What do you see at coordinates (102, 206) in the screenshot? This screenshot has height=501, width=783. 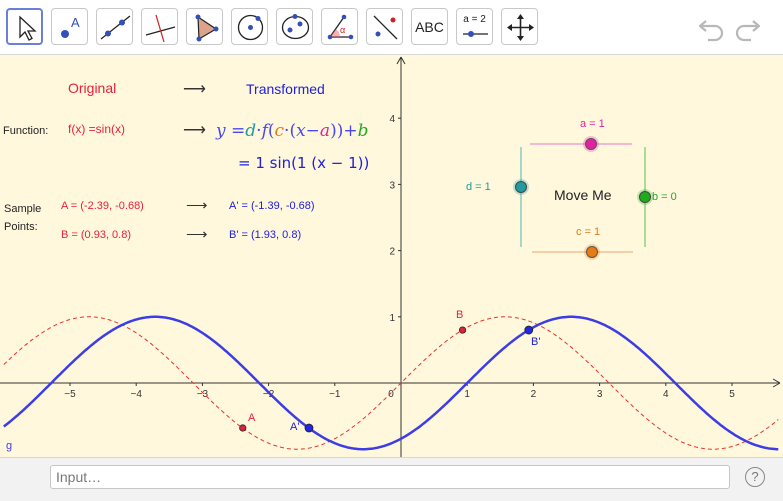 I see `point-a-coordinates: A = (-2.39, -0.68)` at bounding box center [102, 206].